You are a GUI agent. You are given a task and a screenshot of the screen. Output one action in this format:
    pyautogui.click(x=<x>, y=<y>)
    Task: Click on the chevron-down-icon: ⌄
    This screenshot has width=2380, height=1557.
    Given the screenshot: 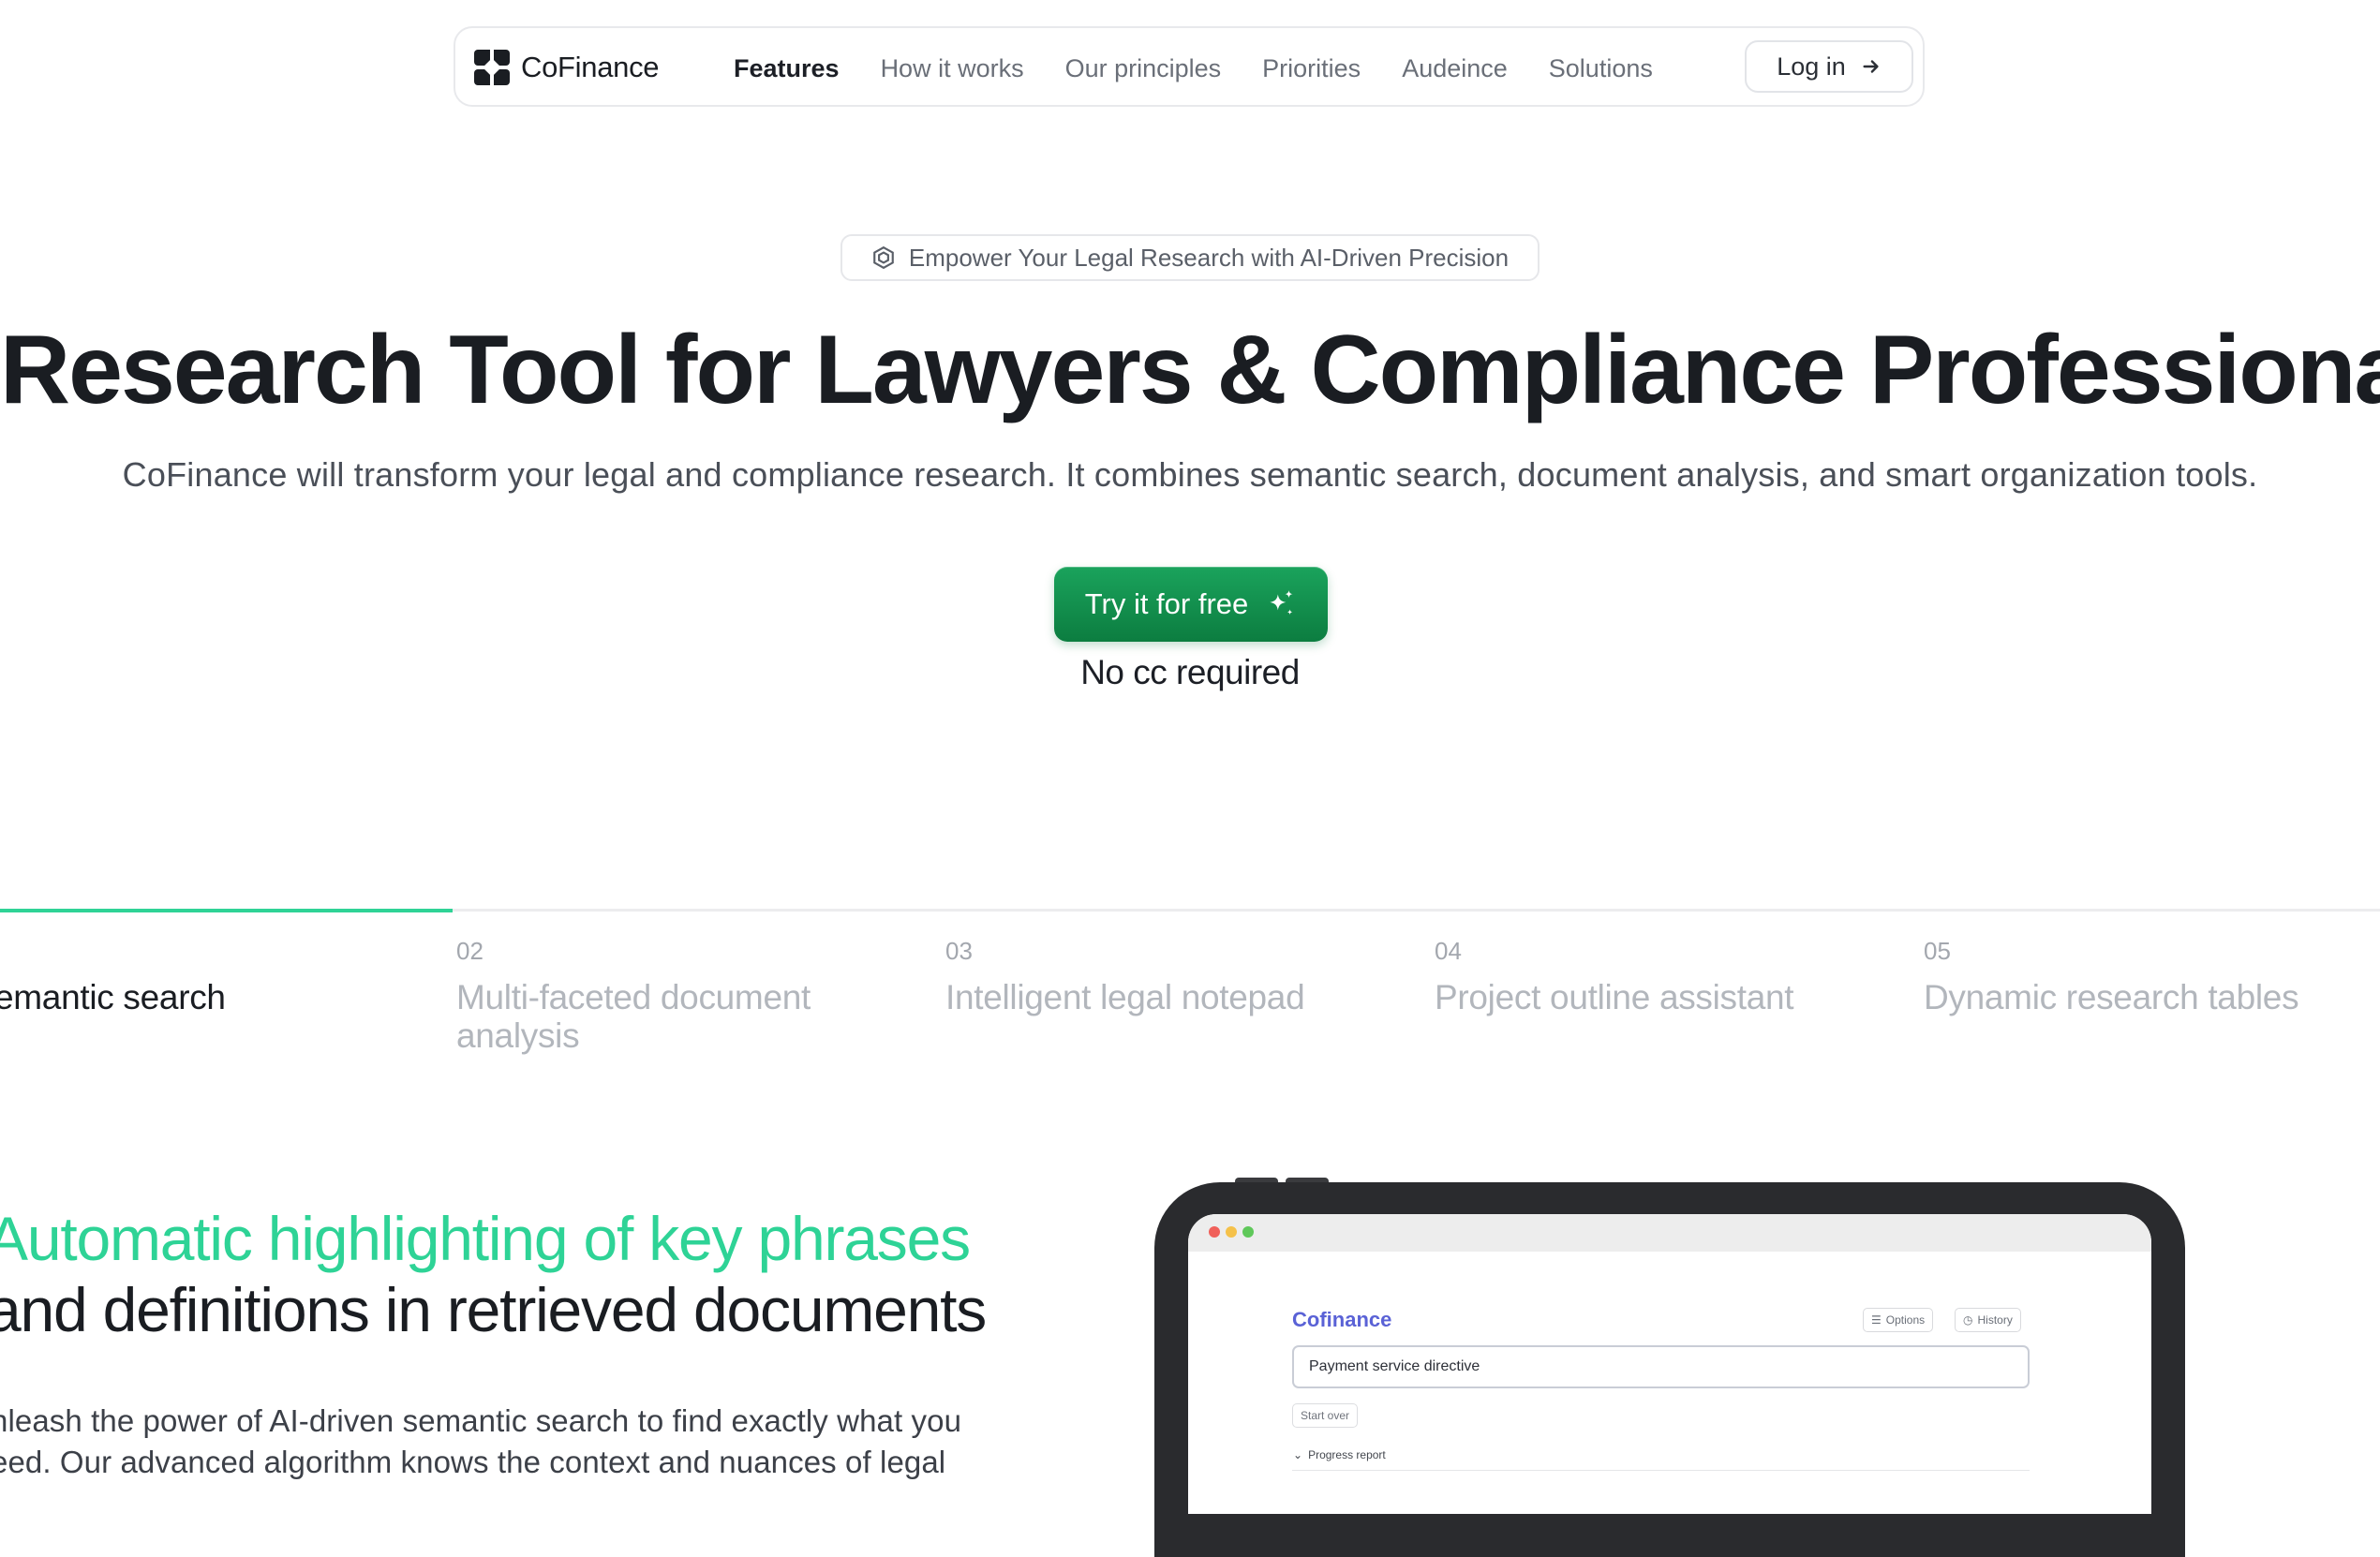 What is the action you would take?
    pyautogui.click(x=1298, y=1454)
    